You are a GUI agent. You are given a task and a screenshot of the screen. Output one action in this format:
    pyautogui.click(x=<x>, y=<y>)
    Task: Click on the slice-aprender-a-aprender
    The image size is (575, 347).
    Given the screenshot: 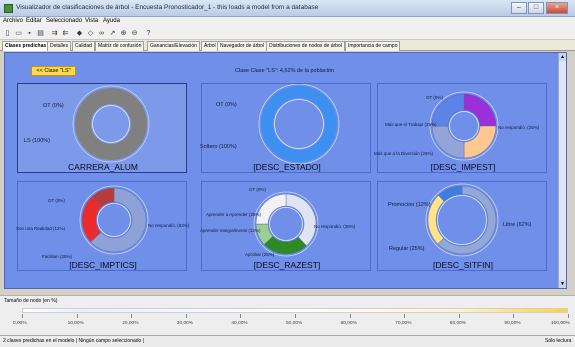 What is the action you would take?
    pyautogui.click(x=271, y=209)
    